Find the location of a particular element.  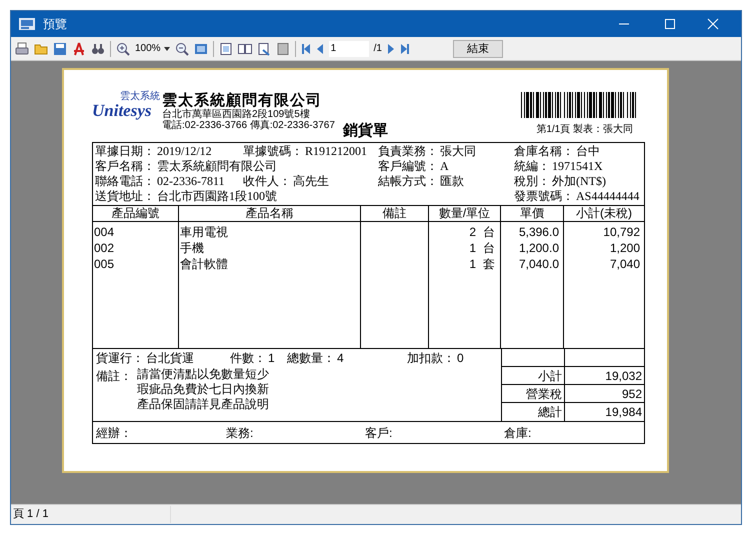

window-title: 預覽 is located at coordinates (55, 24).